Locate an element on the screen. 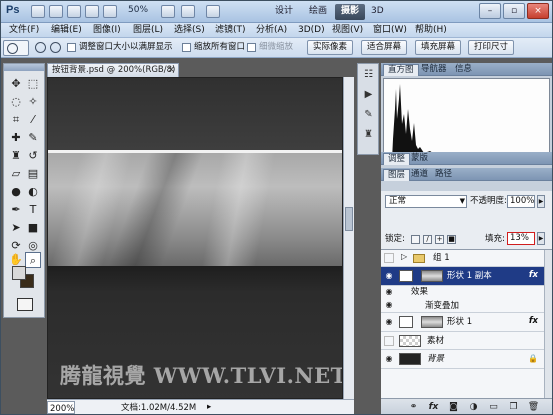  lock-all-icon: ■ is located at coordinates (451, 239).